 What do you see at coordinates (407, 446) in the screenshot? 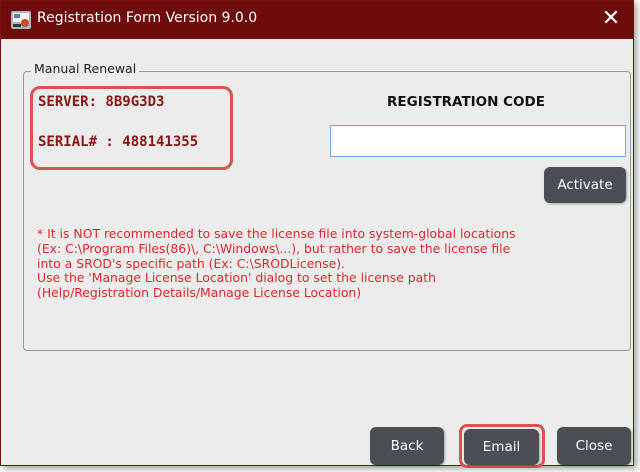
I see `back-button: Back` at bounding box center [407, 446].